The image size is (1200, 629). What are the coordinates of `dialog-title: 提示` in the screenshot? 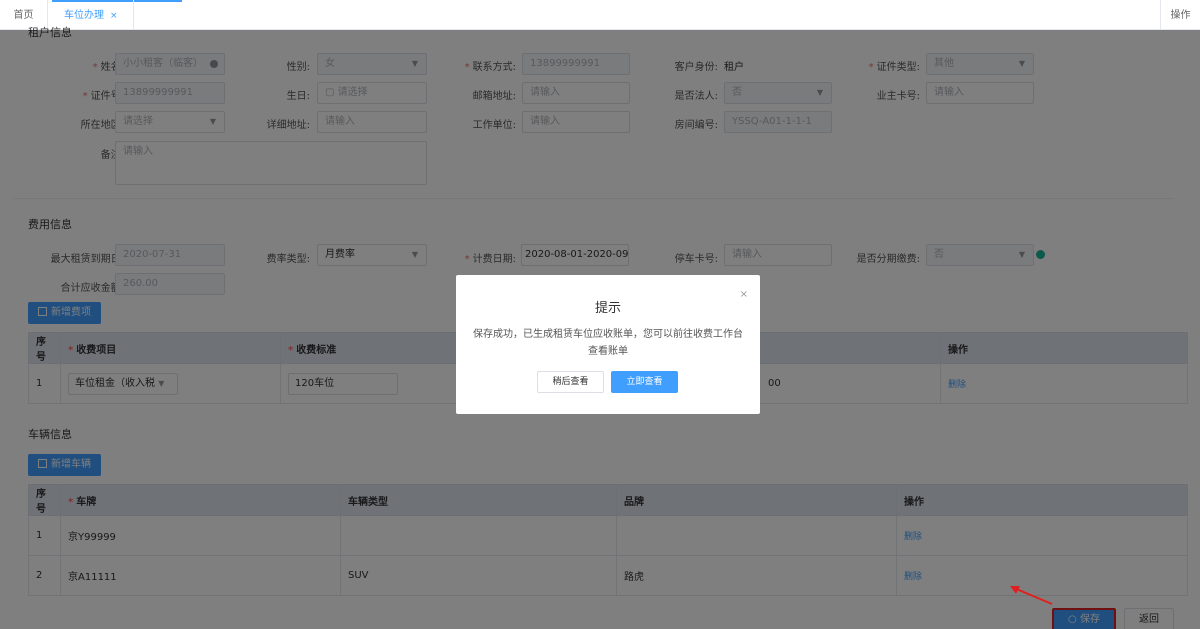 It's located at (607, 308).